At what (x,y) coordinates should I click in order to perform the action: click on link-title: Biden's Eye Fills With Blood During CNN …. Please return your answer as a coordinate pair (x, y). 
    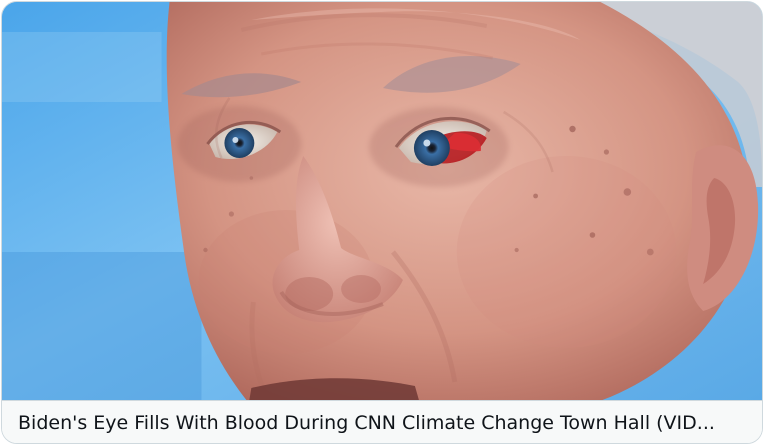
    Looking at the image, I should click on (382, 423).